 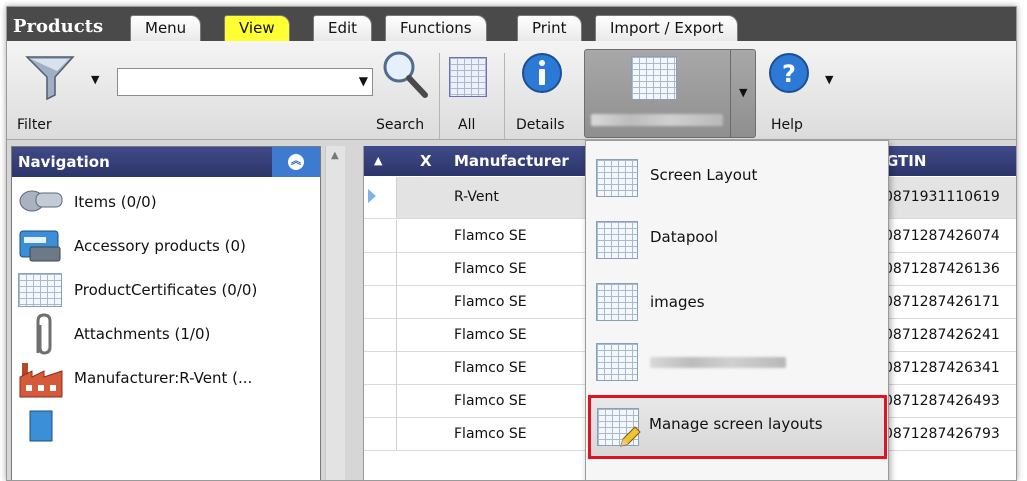 What do you see at coordinates (166, 28) in the screenshot?
I see `tab-menu: Menu` at bounding box center [166, 28].